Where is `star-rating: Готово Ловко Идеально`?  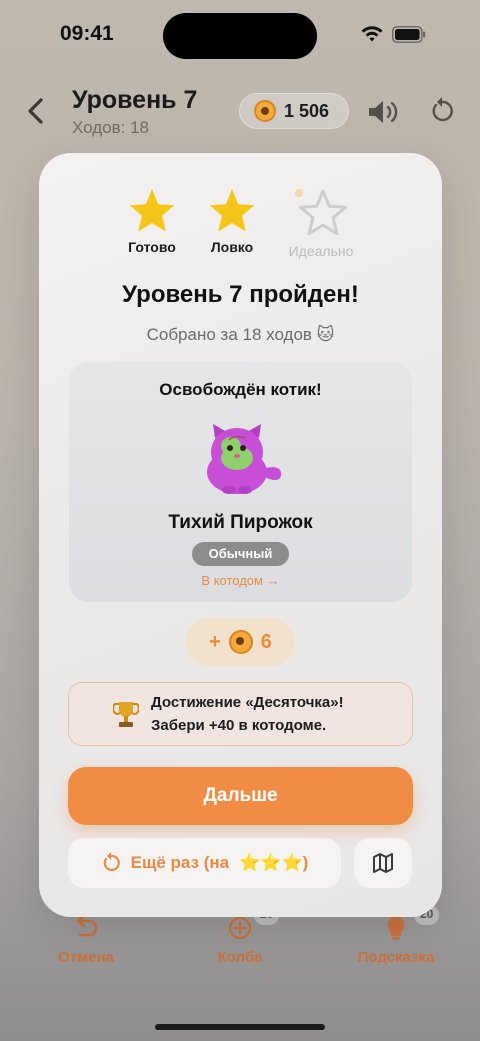 star-rating: Готово Ловко Идеально is located at coordinates (240, 227).